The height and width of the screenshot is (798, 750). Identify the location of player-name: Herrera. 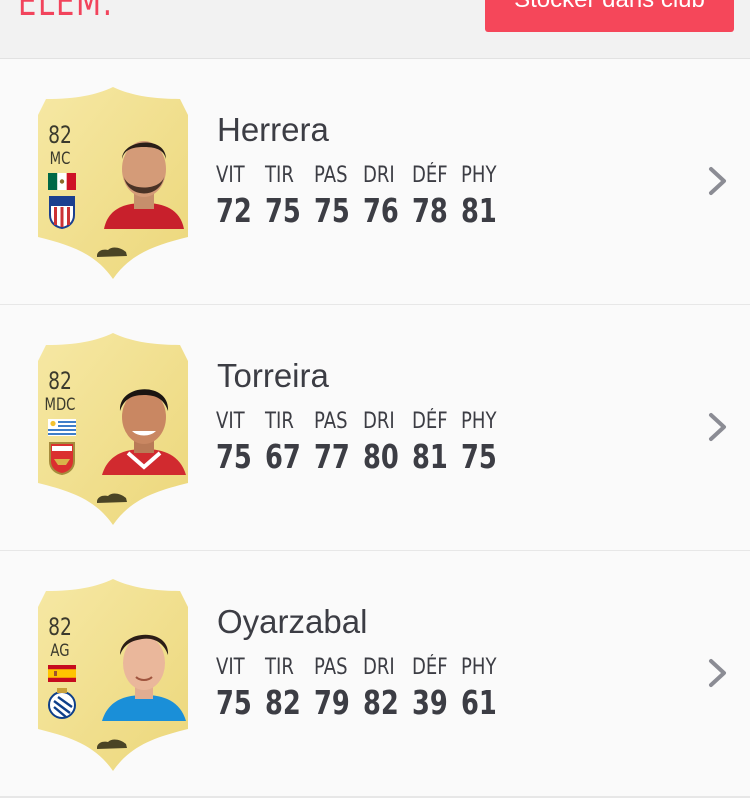
(273, 129).